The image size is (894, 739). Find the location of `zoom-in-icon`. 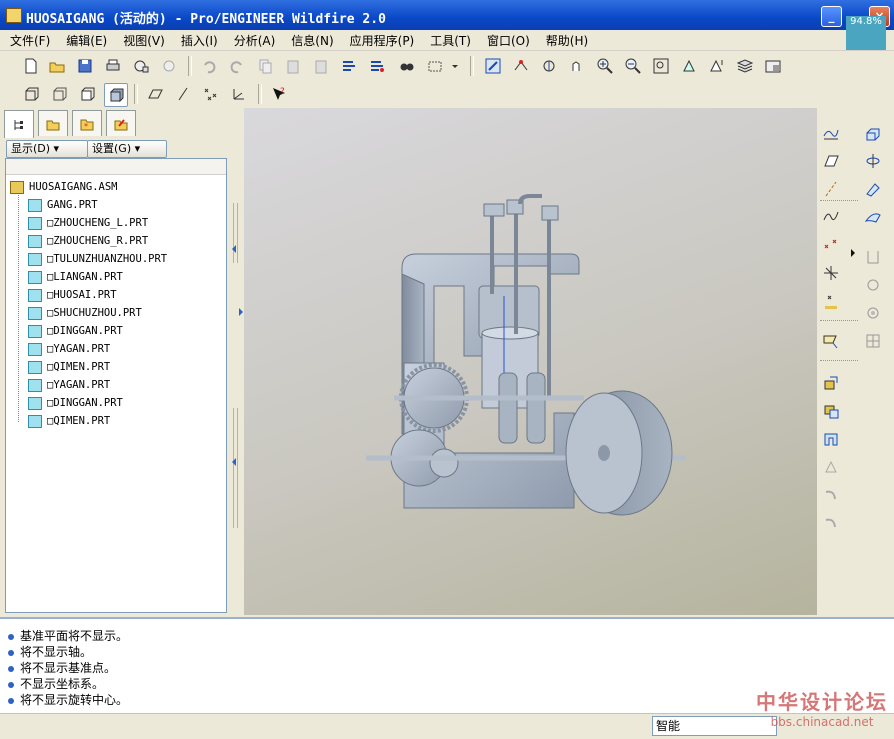

zoom-in-icon is located at coordinates (605, 66).